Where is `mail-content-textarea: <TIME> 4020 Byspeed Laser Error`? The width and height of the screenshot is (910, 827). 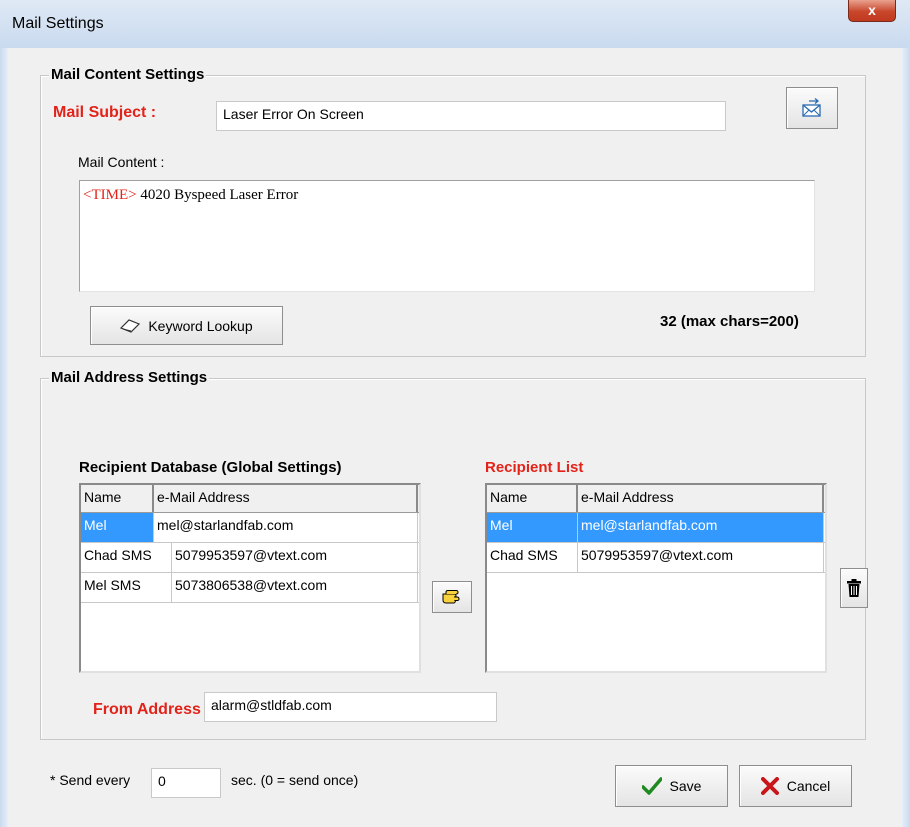 mail-content-textarea: <TIME> 4020 Byspeed Laser Error is located at coordinates (447, 236).